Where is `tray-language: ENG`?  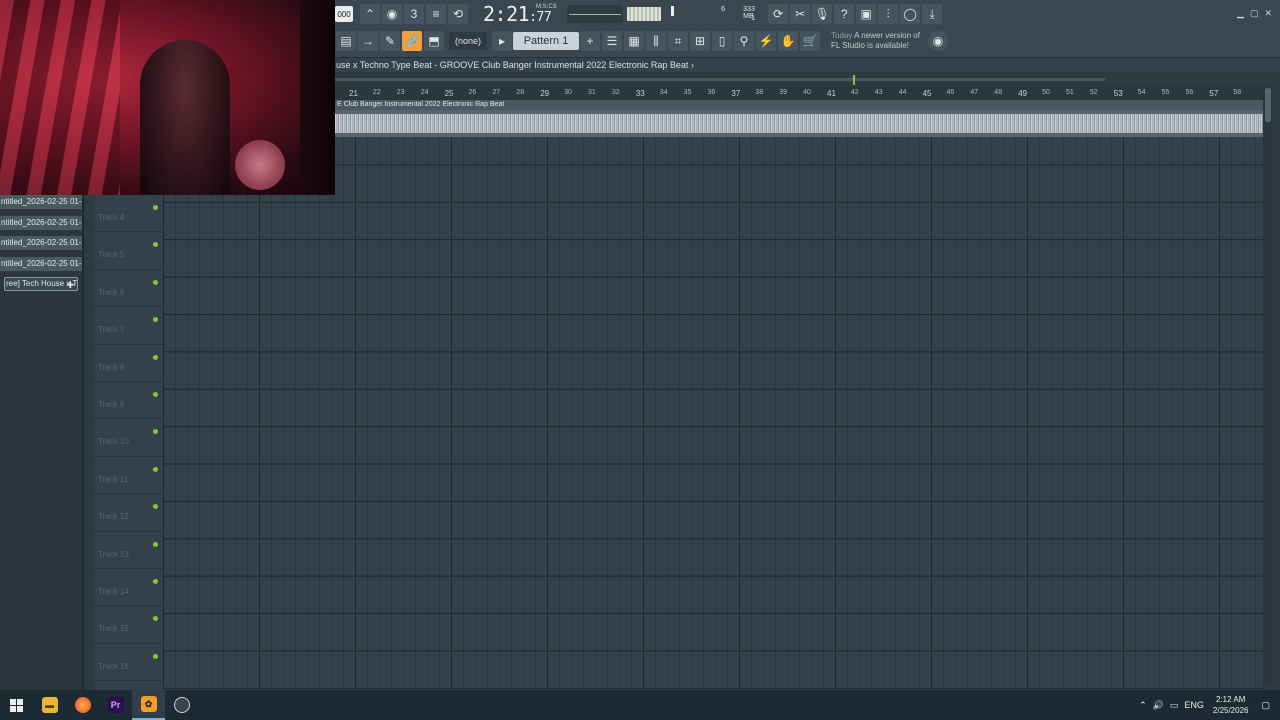
tray-language: ENG is located at coordinates (1194, 705).